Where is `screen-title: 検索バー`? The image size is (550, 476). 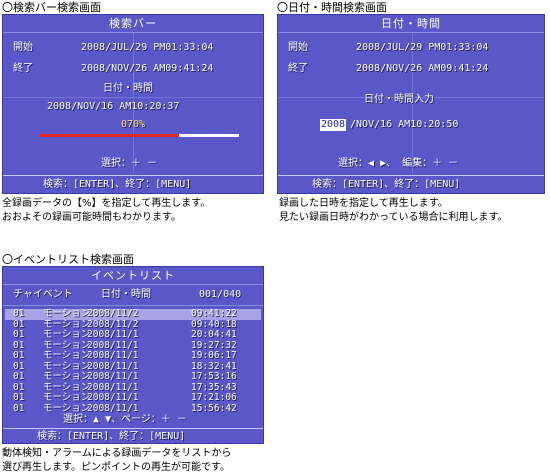 screen-title: 検索バー is located at coordinates (133, 23).